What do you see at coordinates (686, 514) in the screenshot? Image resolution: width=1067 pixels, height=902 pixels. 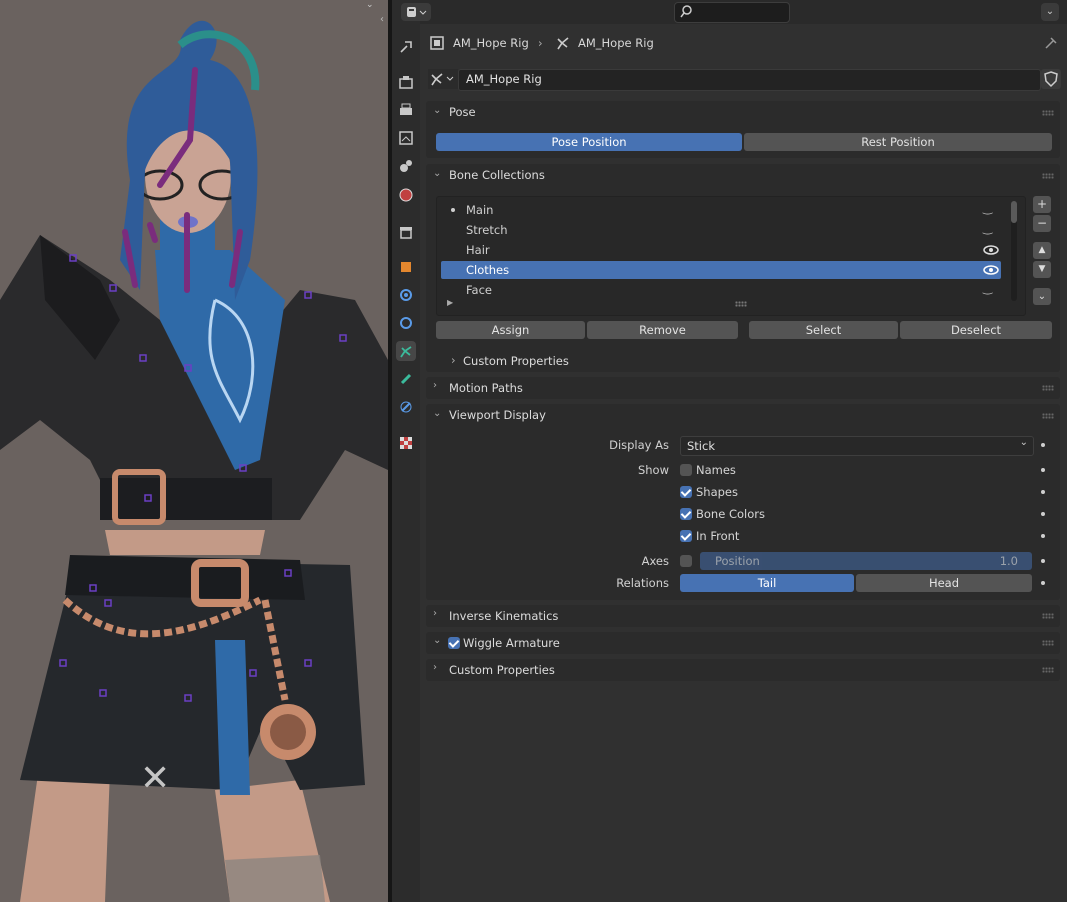 I see `bone-colors-checkbox` at bounding box center [686, 514].